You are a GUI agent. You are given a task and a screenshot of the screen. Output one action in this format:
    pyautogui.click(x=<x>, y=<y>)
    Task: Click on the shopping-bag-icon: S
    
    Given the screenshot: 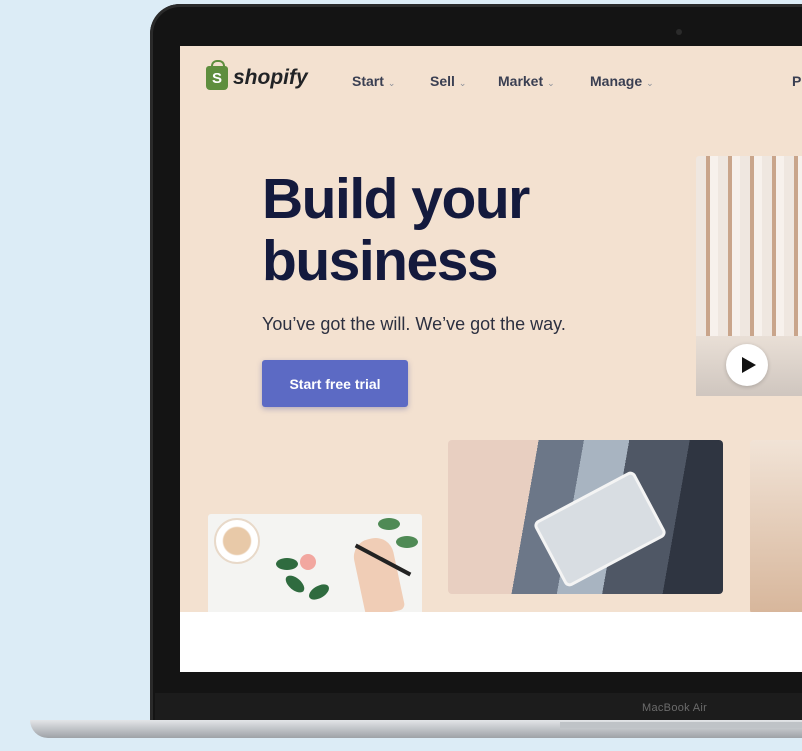 What is the action you would take?
    pyautogui.click(x=217, y=75)
    